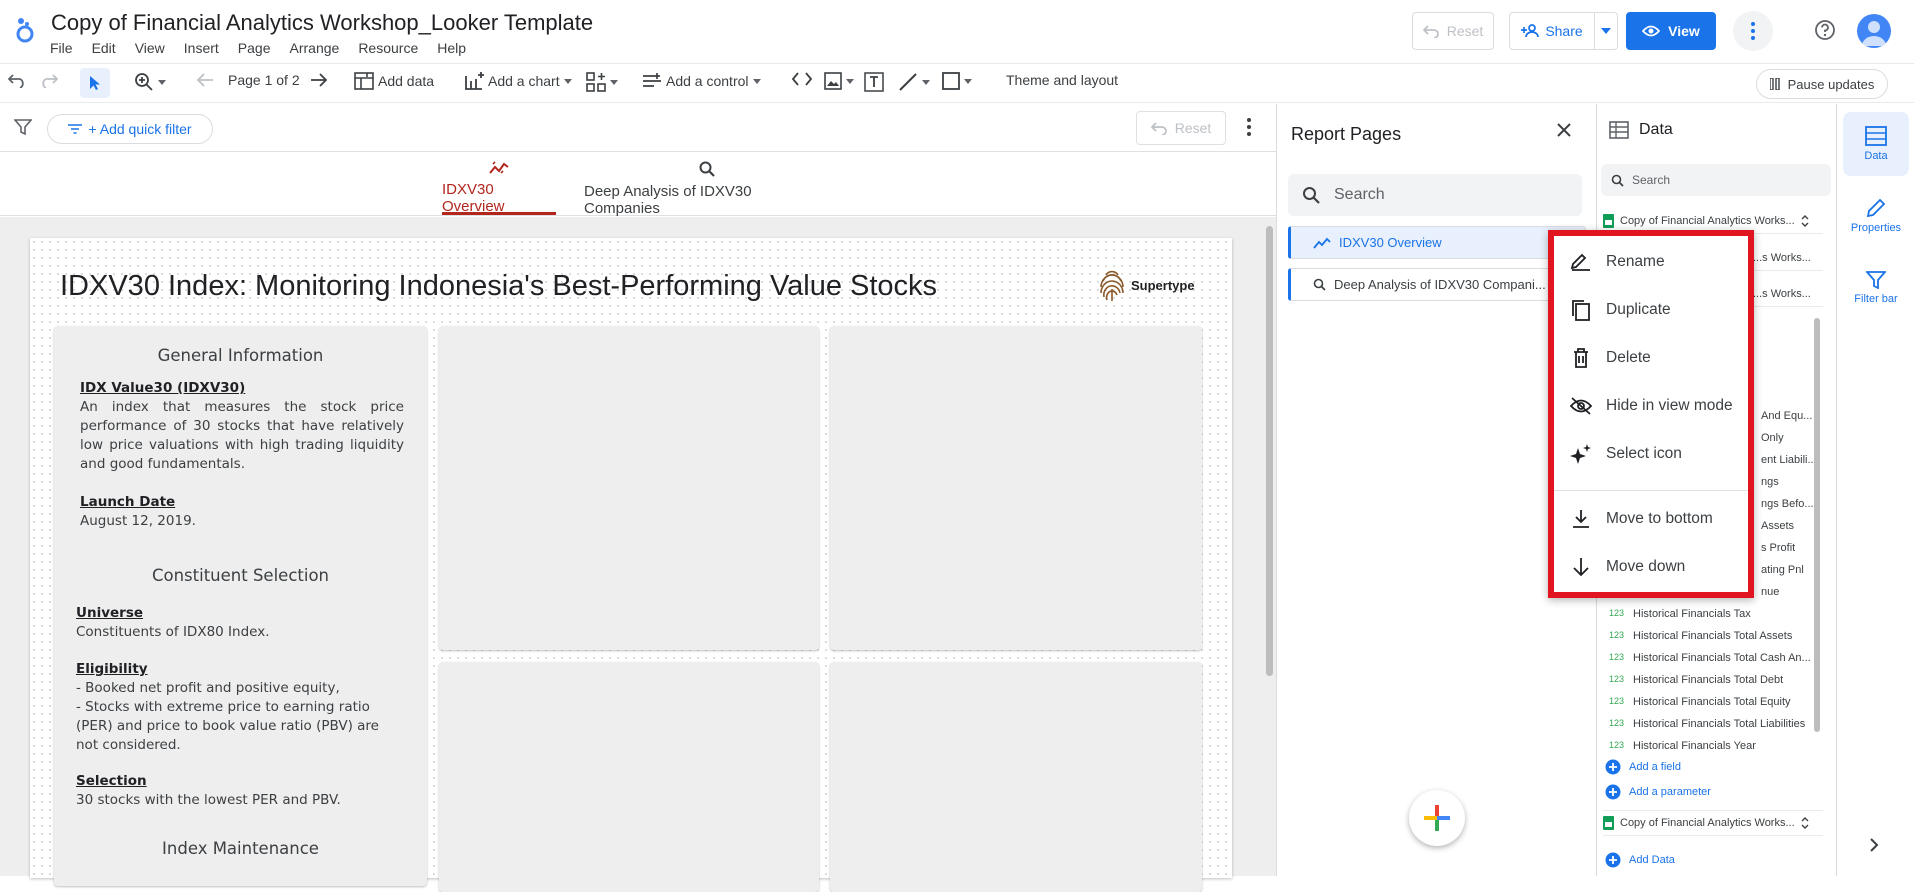 The image size is (1914, 892). Describe the element at coordinates (1643, 767) in the screenshot. I see `add-field-link: Add a field` at that location.